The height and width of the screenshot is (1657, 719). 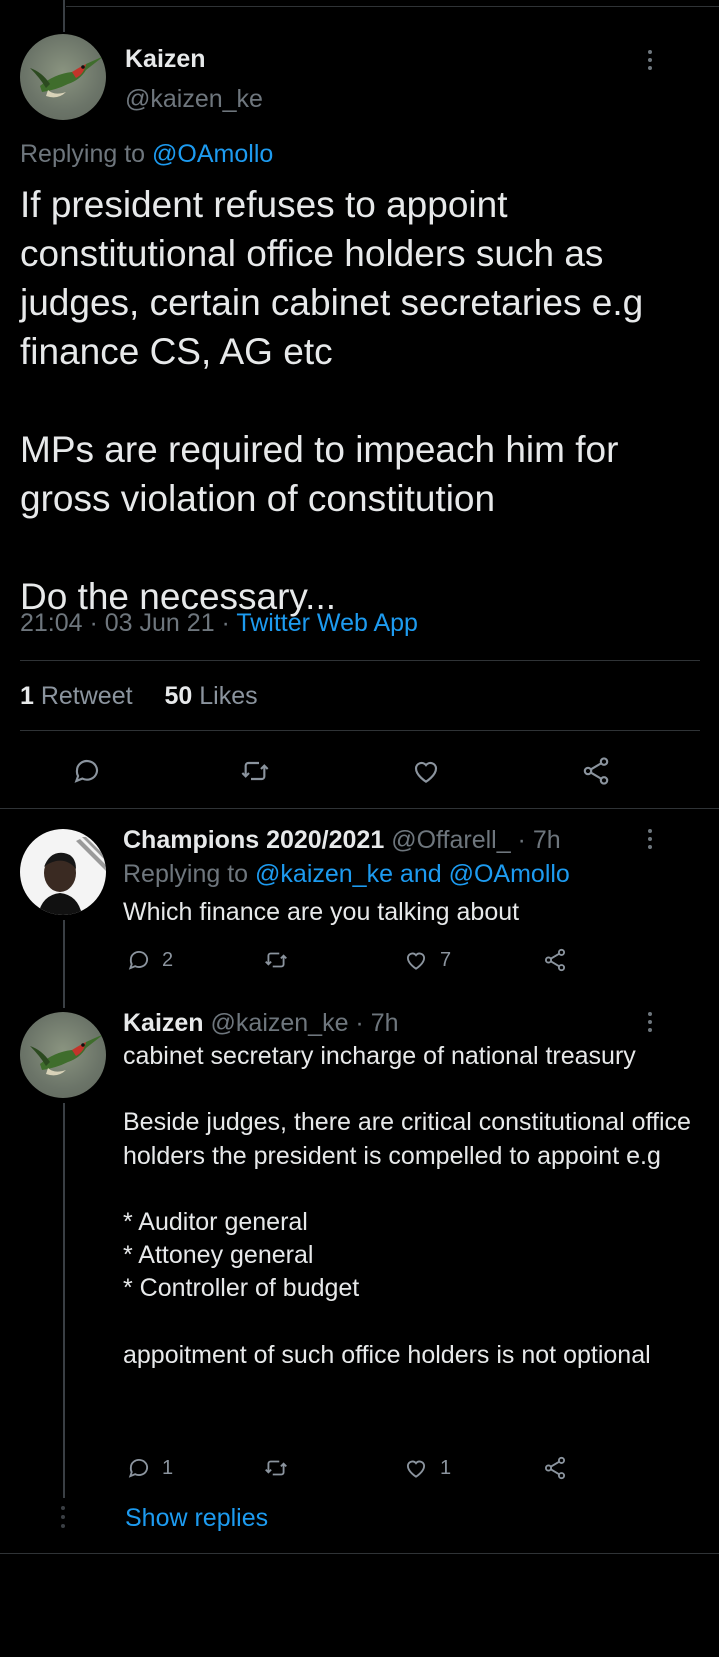 I want to click on reply-count: 2, so click(x=168, y=959).